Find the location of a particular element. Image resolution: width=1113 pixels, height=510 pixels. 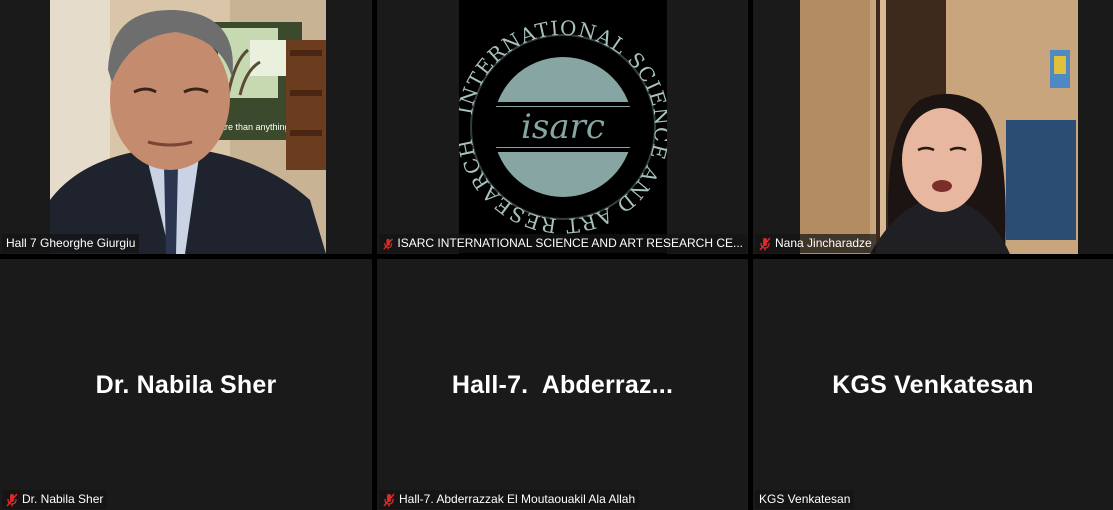

participant-name: Dr. Nabila Sher is located at coordinates (63, 499).